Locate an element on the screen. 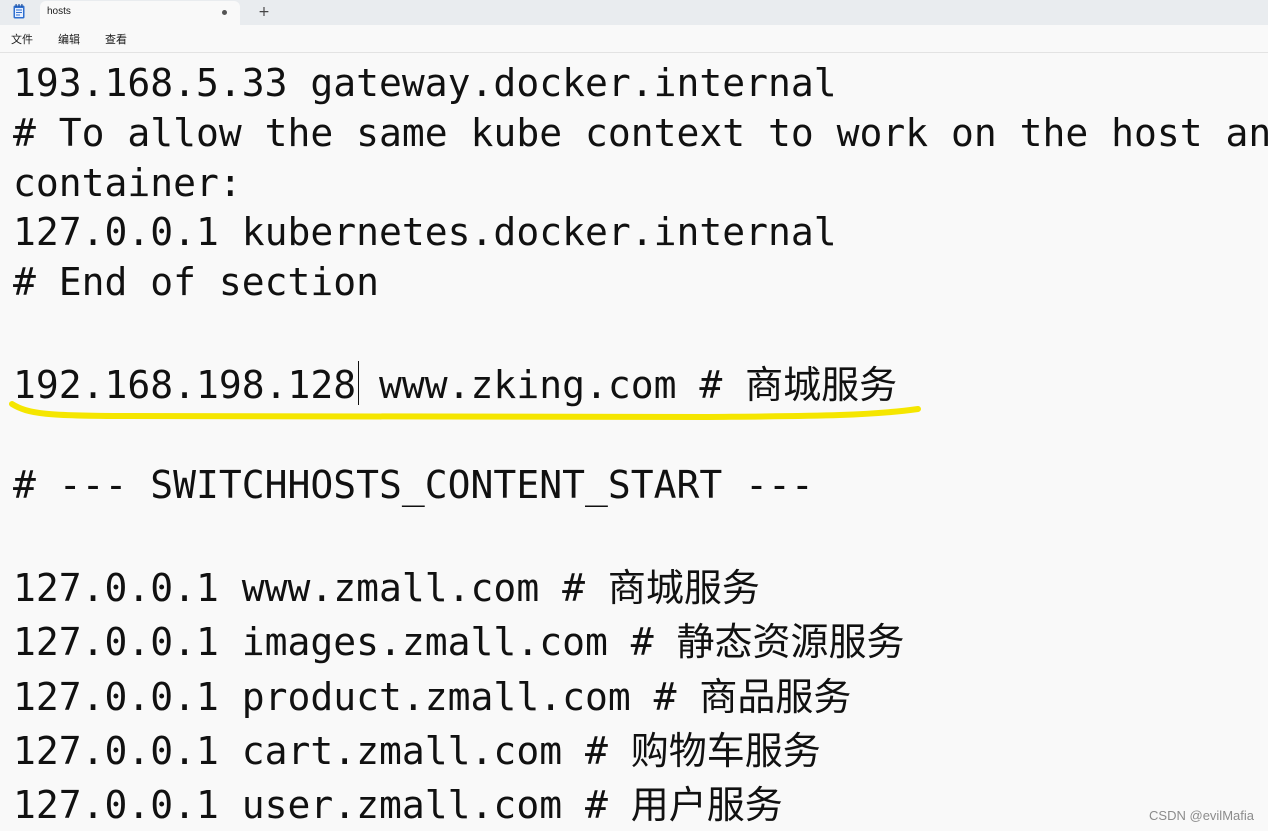  editor-line: 192.168.198.128 www.zking.com # 商城服务 is located at coordinates (455, 385).